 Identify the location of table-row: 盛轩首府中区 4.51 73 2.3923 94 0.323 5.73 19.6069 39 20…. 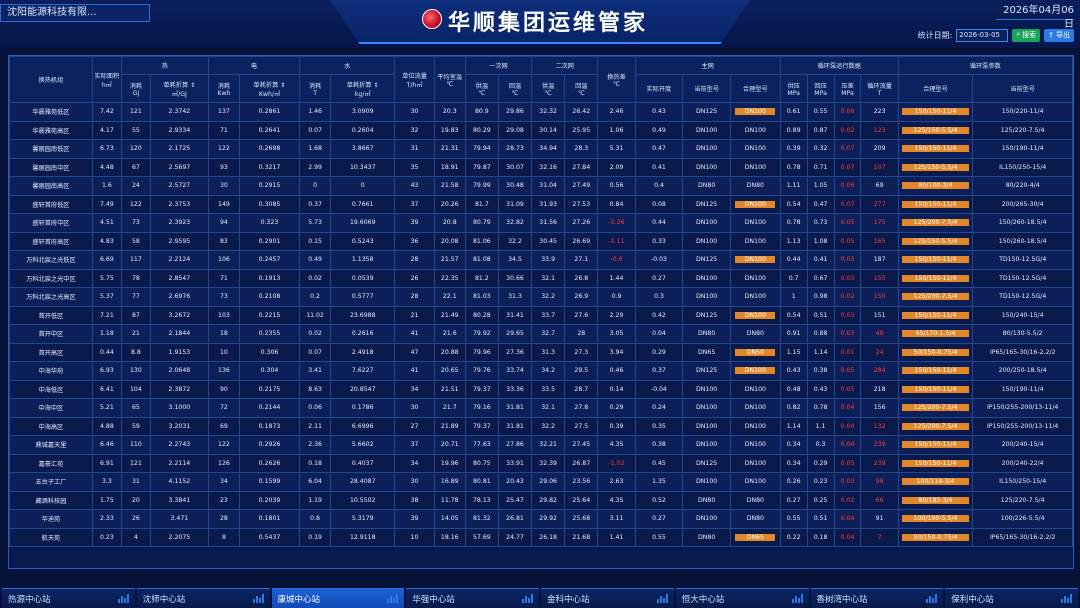
(541, 223).